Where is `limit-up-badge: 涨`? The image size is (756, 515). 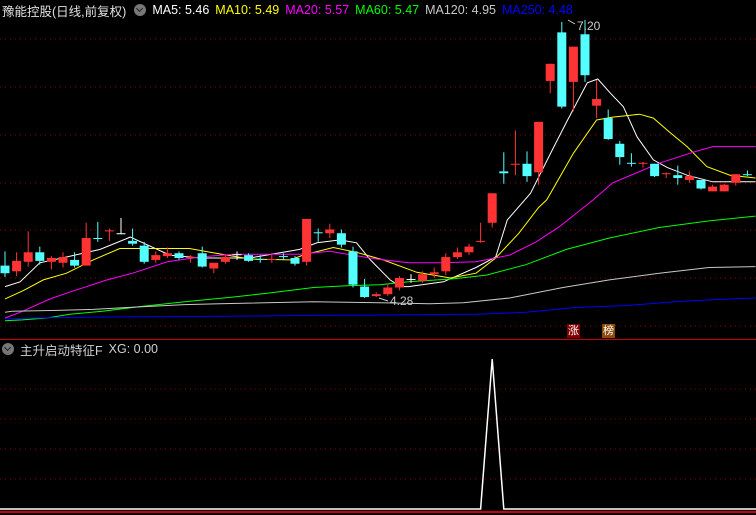
limit-up-badge: 涨 is located at coordinates (573, 331).